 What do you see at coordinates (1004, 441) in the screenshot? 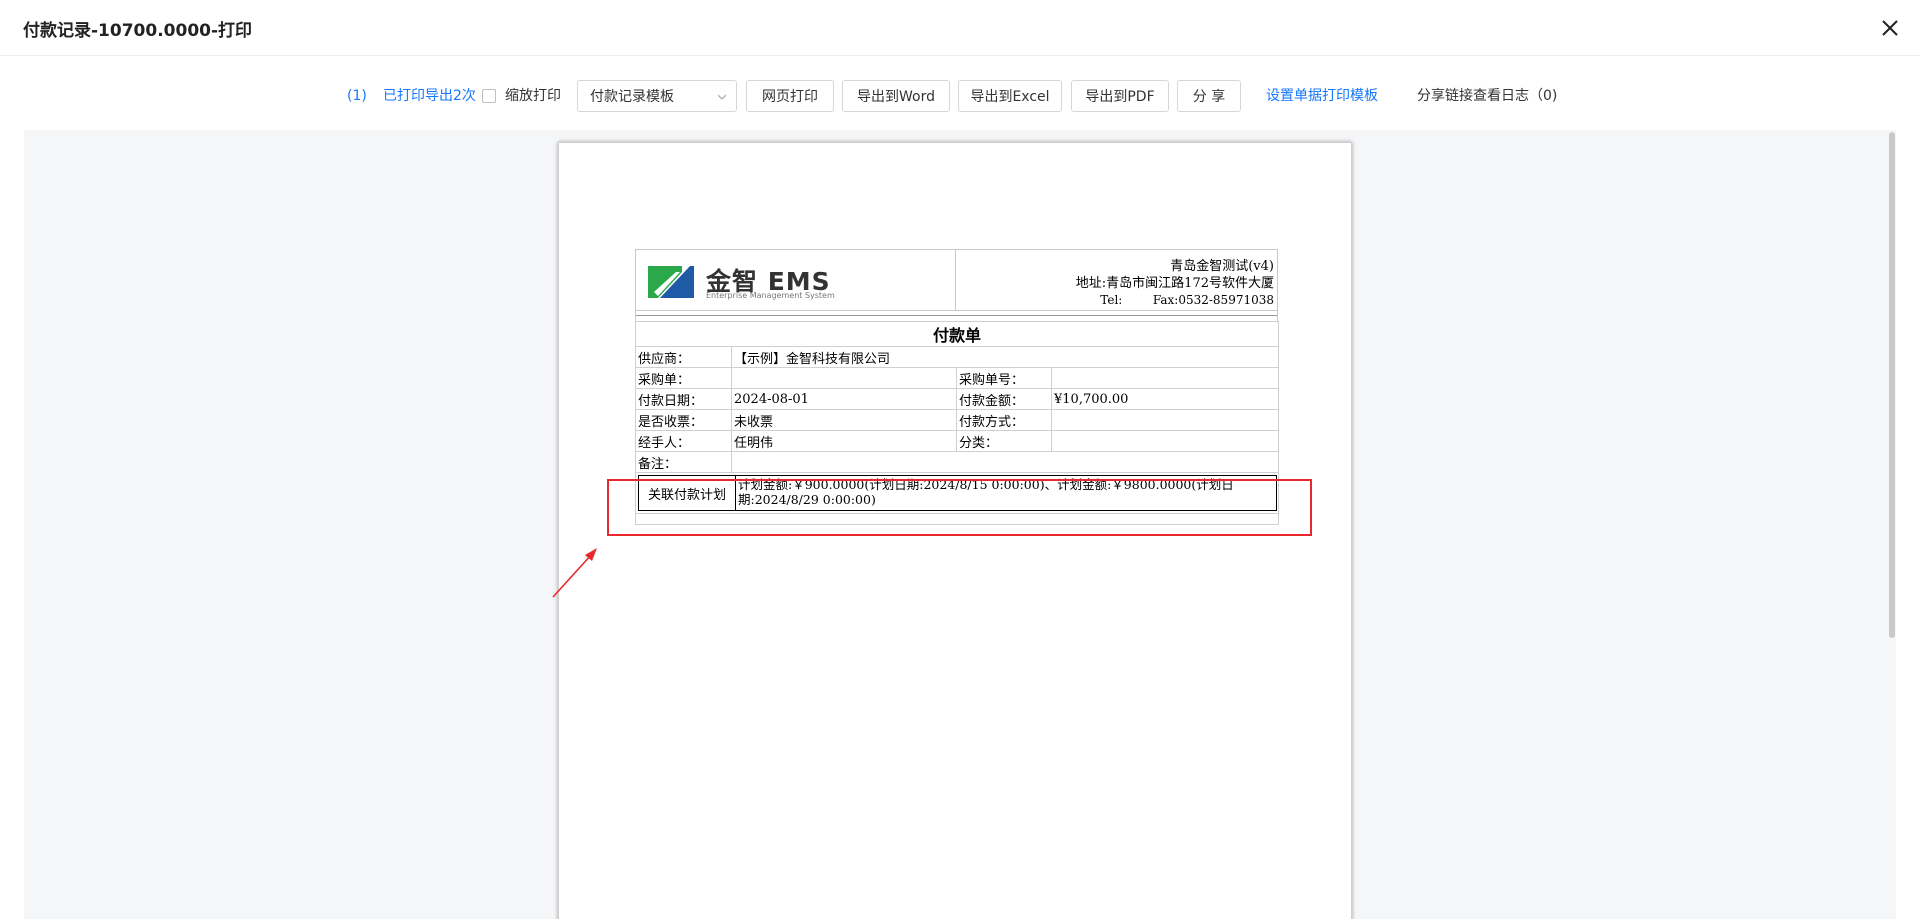
I see `category-label: 分类：` at bounding box center [1004, 441].